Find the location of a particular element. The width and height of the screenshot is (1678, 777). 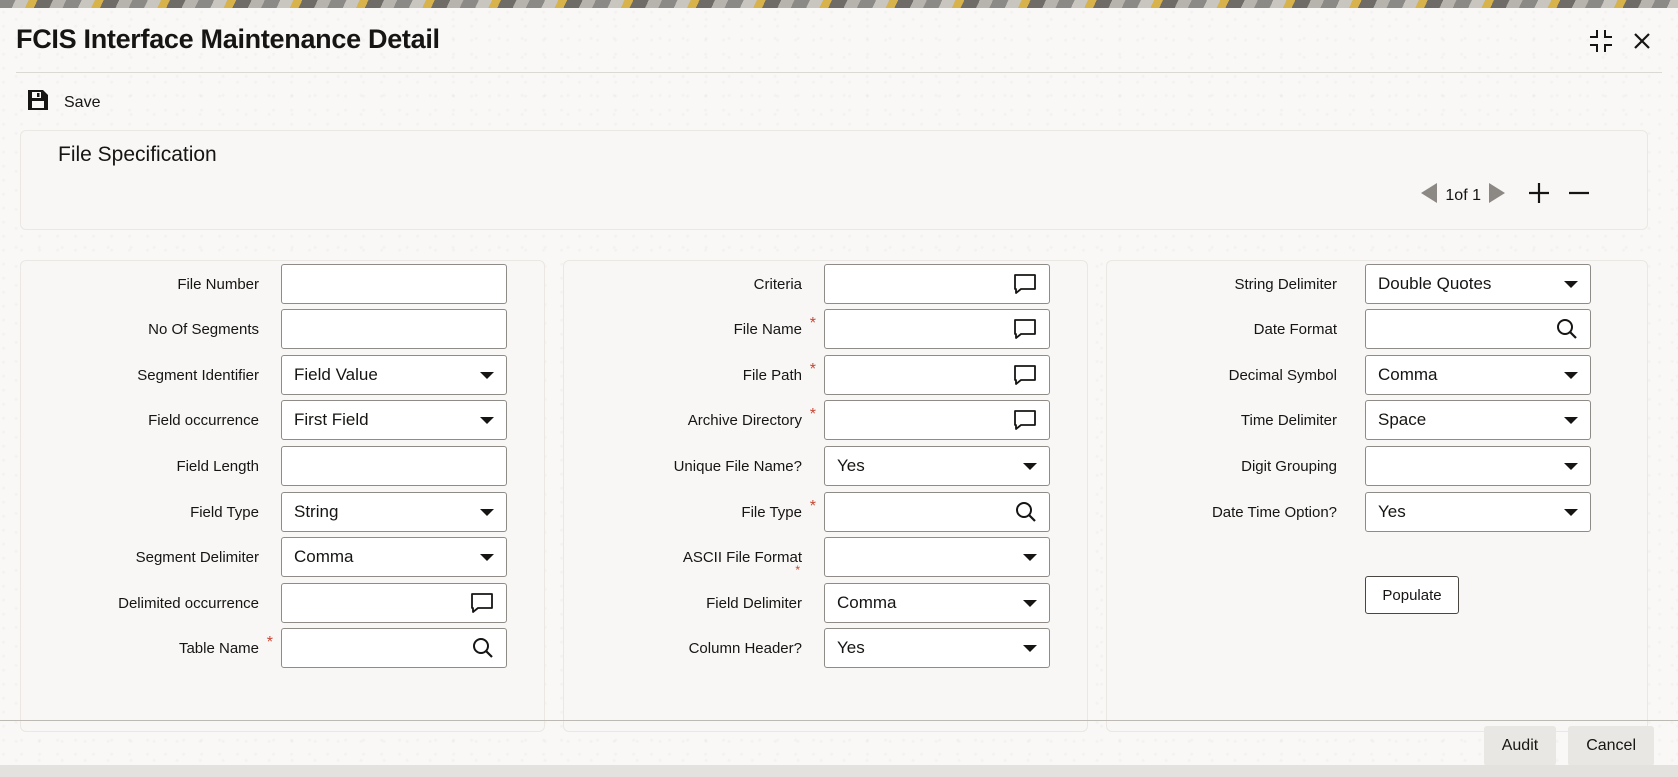

previous-record-icon is located at coordinates (1429, 195).